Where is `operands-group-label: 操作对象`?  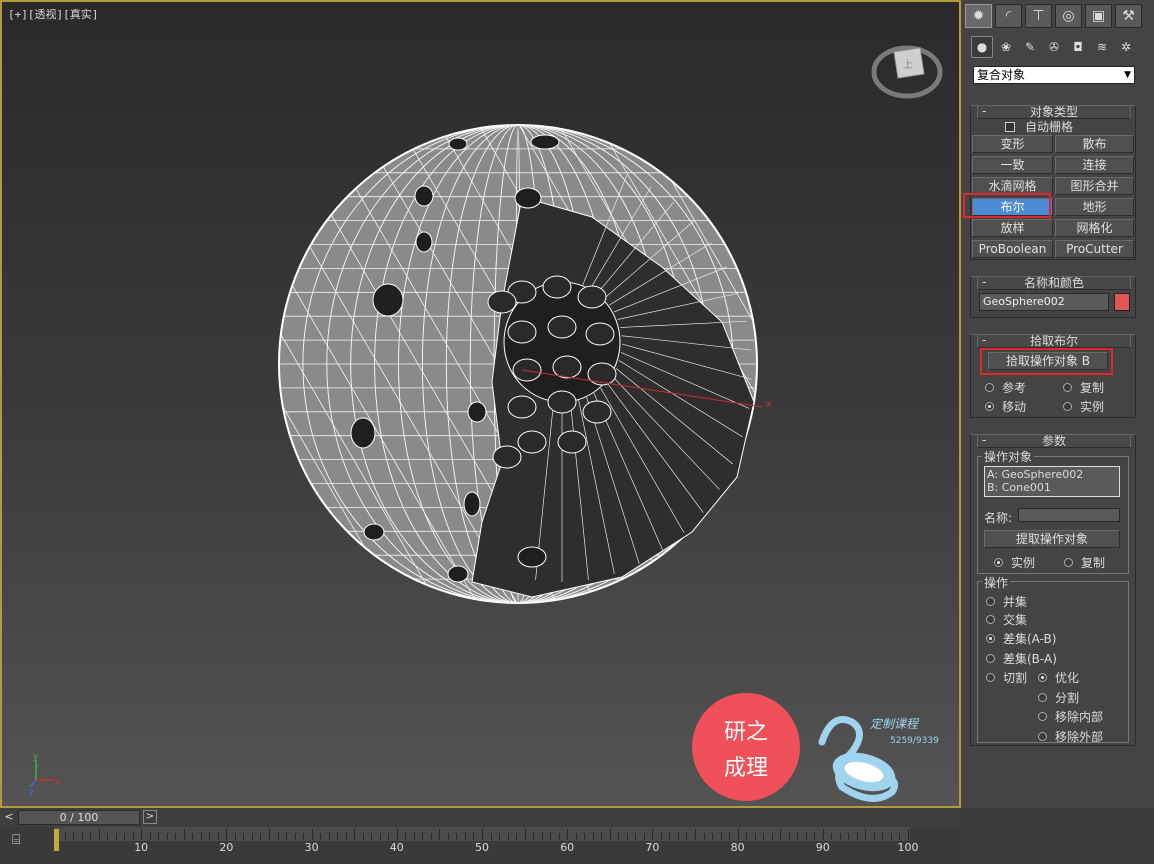 operands-group-label: 操作对象 is located at coordinates (1008, 456).